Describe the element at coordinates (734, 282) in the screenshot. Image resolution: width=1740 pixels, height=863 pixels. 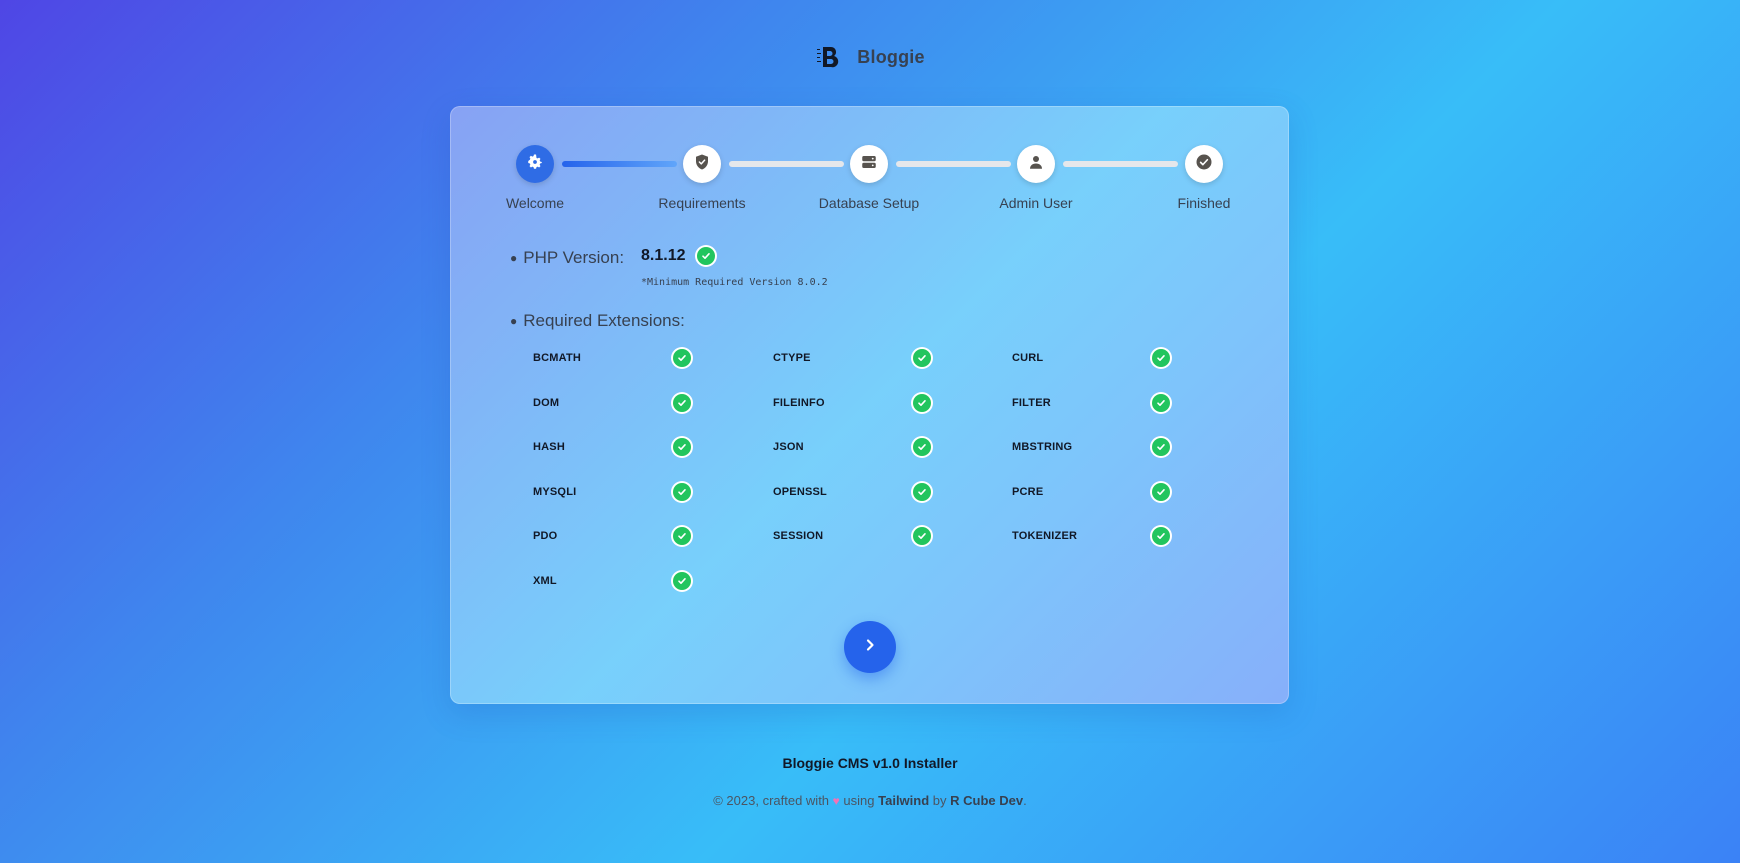
I see `php-minimum-note: *Minimum Required Version 8.0.2` at that location.